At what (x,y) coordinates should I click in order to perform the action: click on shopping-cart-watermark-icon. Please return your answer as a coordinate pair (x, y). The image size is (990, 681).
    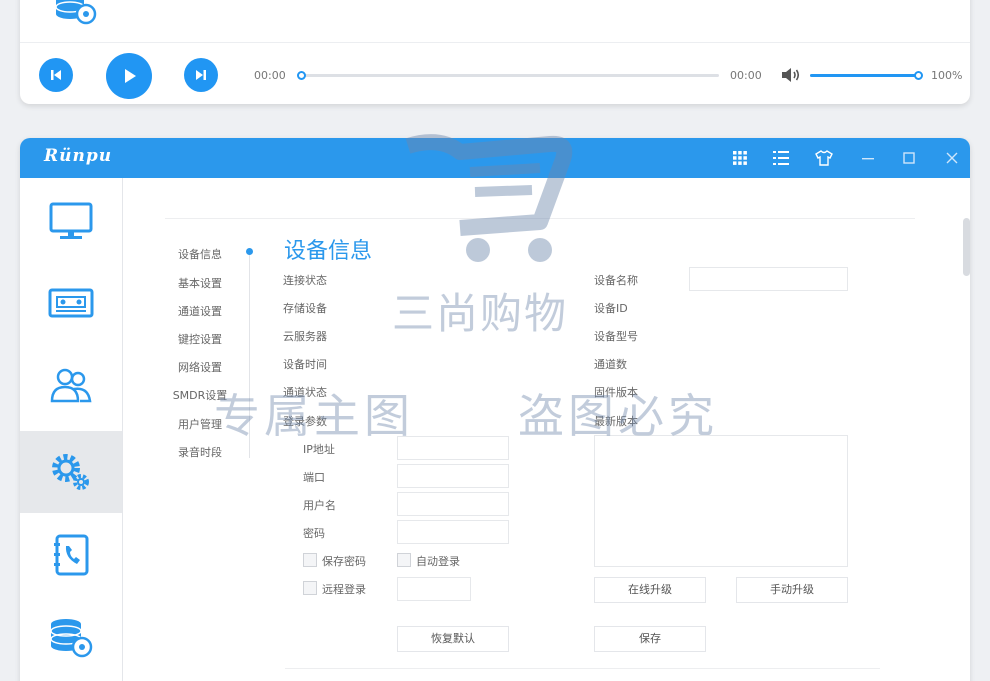
    Looking at the image, I should click on (489, 198).